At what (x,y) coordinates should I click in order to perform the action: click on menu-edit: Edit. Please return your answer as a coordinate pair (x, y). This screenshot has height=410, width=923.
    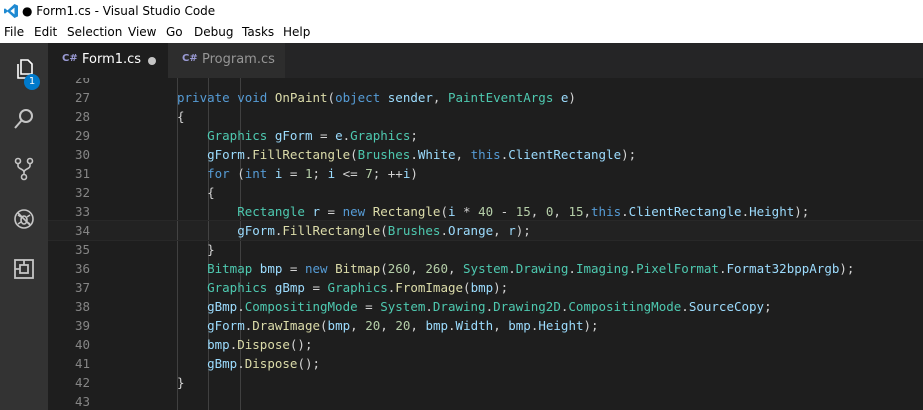
    Looking at the image, I should click on (45, 32).